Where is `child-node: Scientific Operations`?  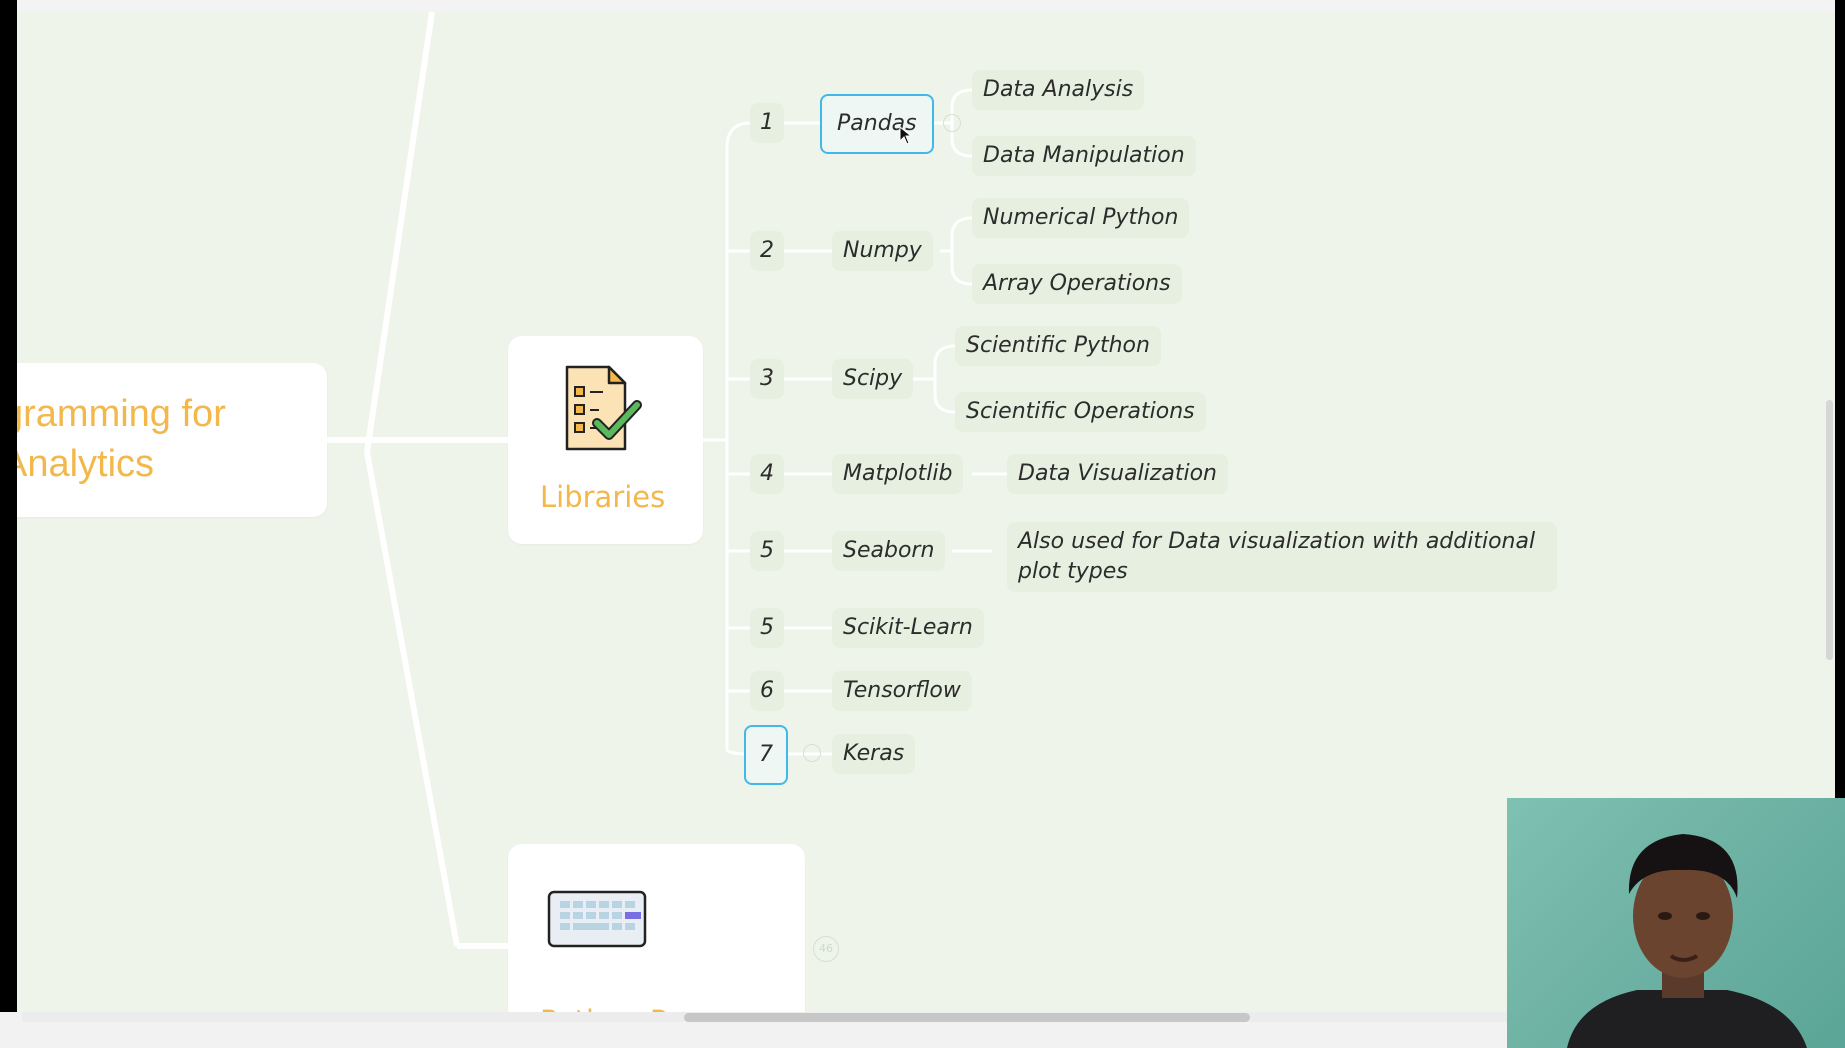
child-node: Scientific Operations is located at coordinates (1080, 412).